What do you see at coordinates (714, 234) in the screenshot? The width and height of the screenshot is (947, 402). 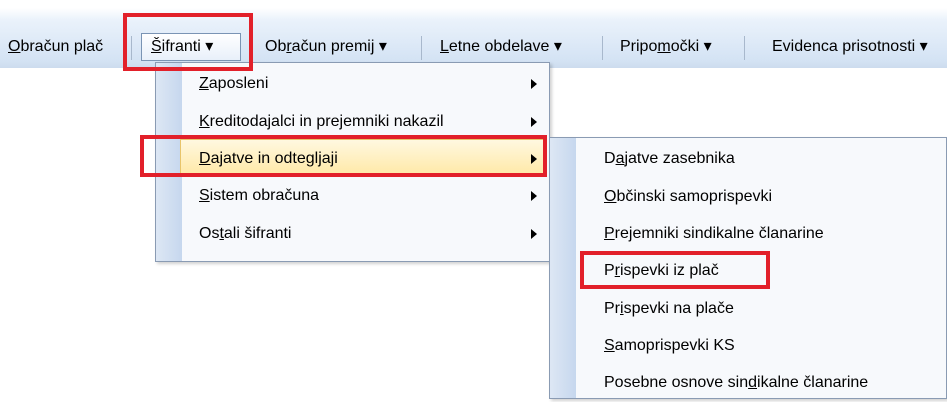 I see `menu-item-prejemniki-sindikalne-clanarine: Prejemniki sindikalne članarine` at bounding box center [714, 234].